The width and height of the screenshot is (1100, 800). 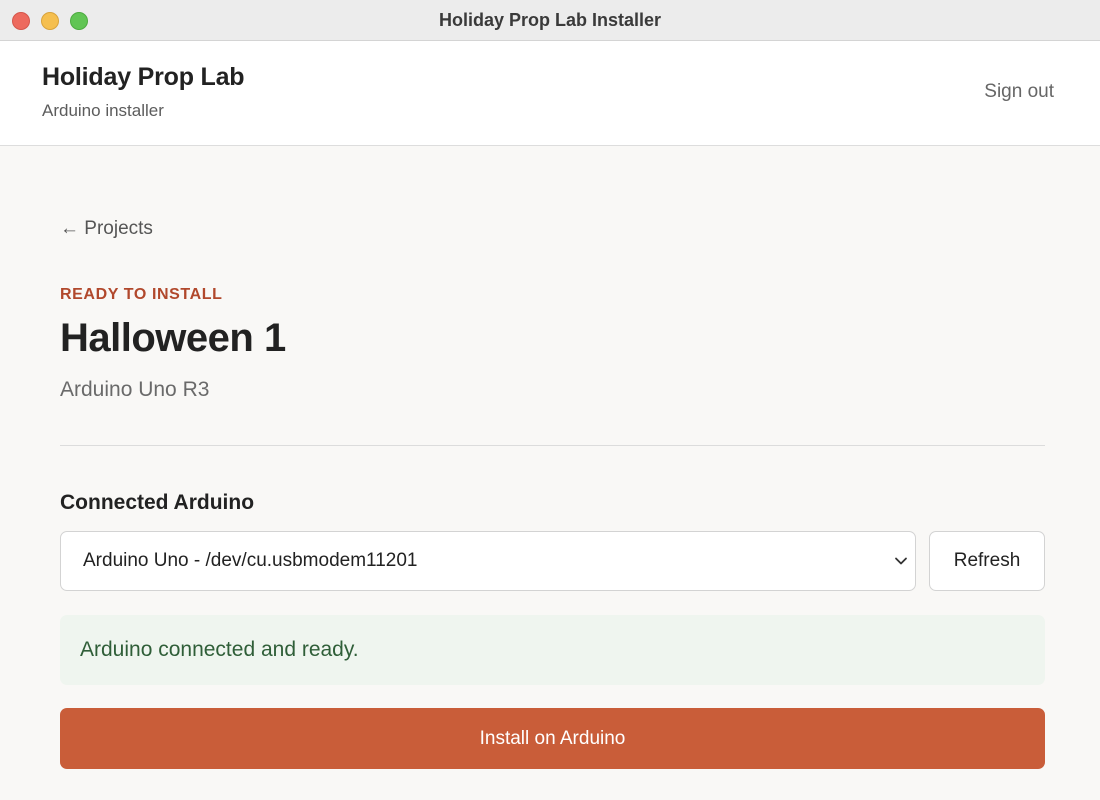 I want to click on brand-title: Holiday Prop Lab, so click(x=143, y=77).